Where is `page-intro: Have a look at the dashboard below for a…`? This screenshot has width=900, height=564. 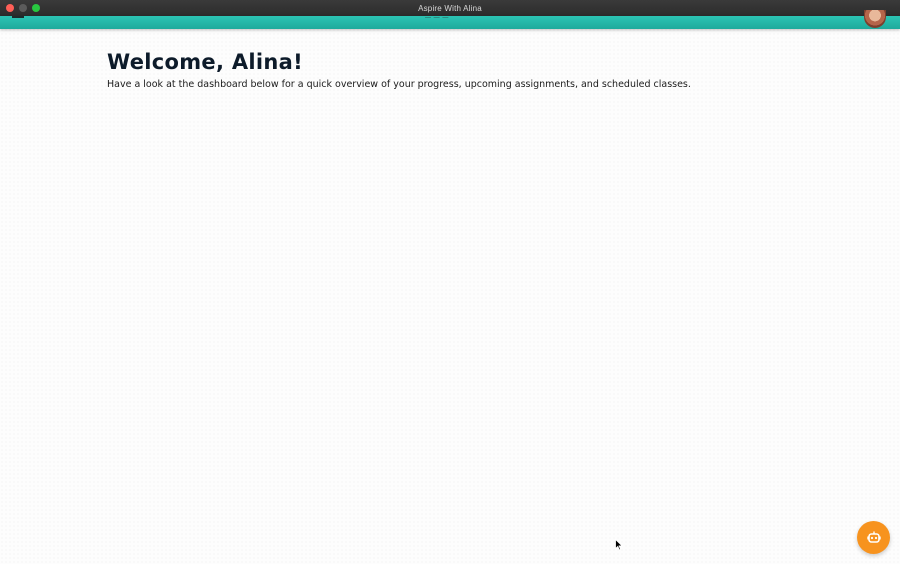 page-intro: Have a look at the dashboard below for a… is located at coordinates (399, 84).